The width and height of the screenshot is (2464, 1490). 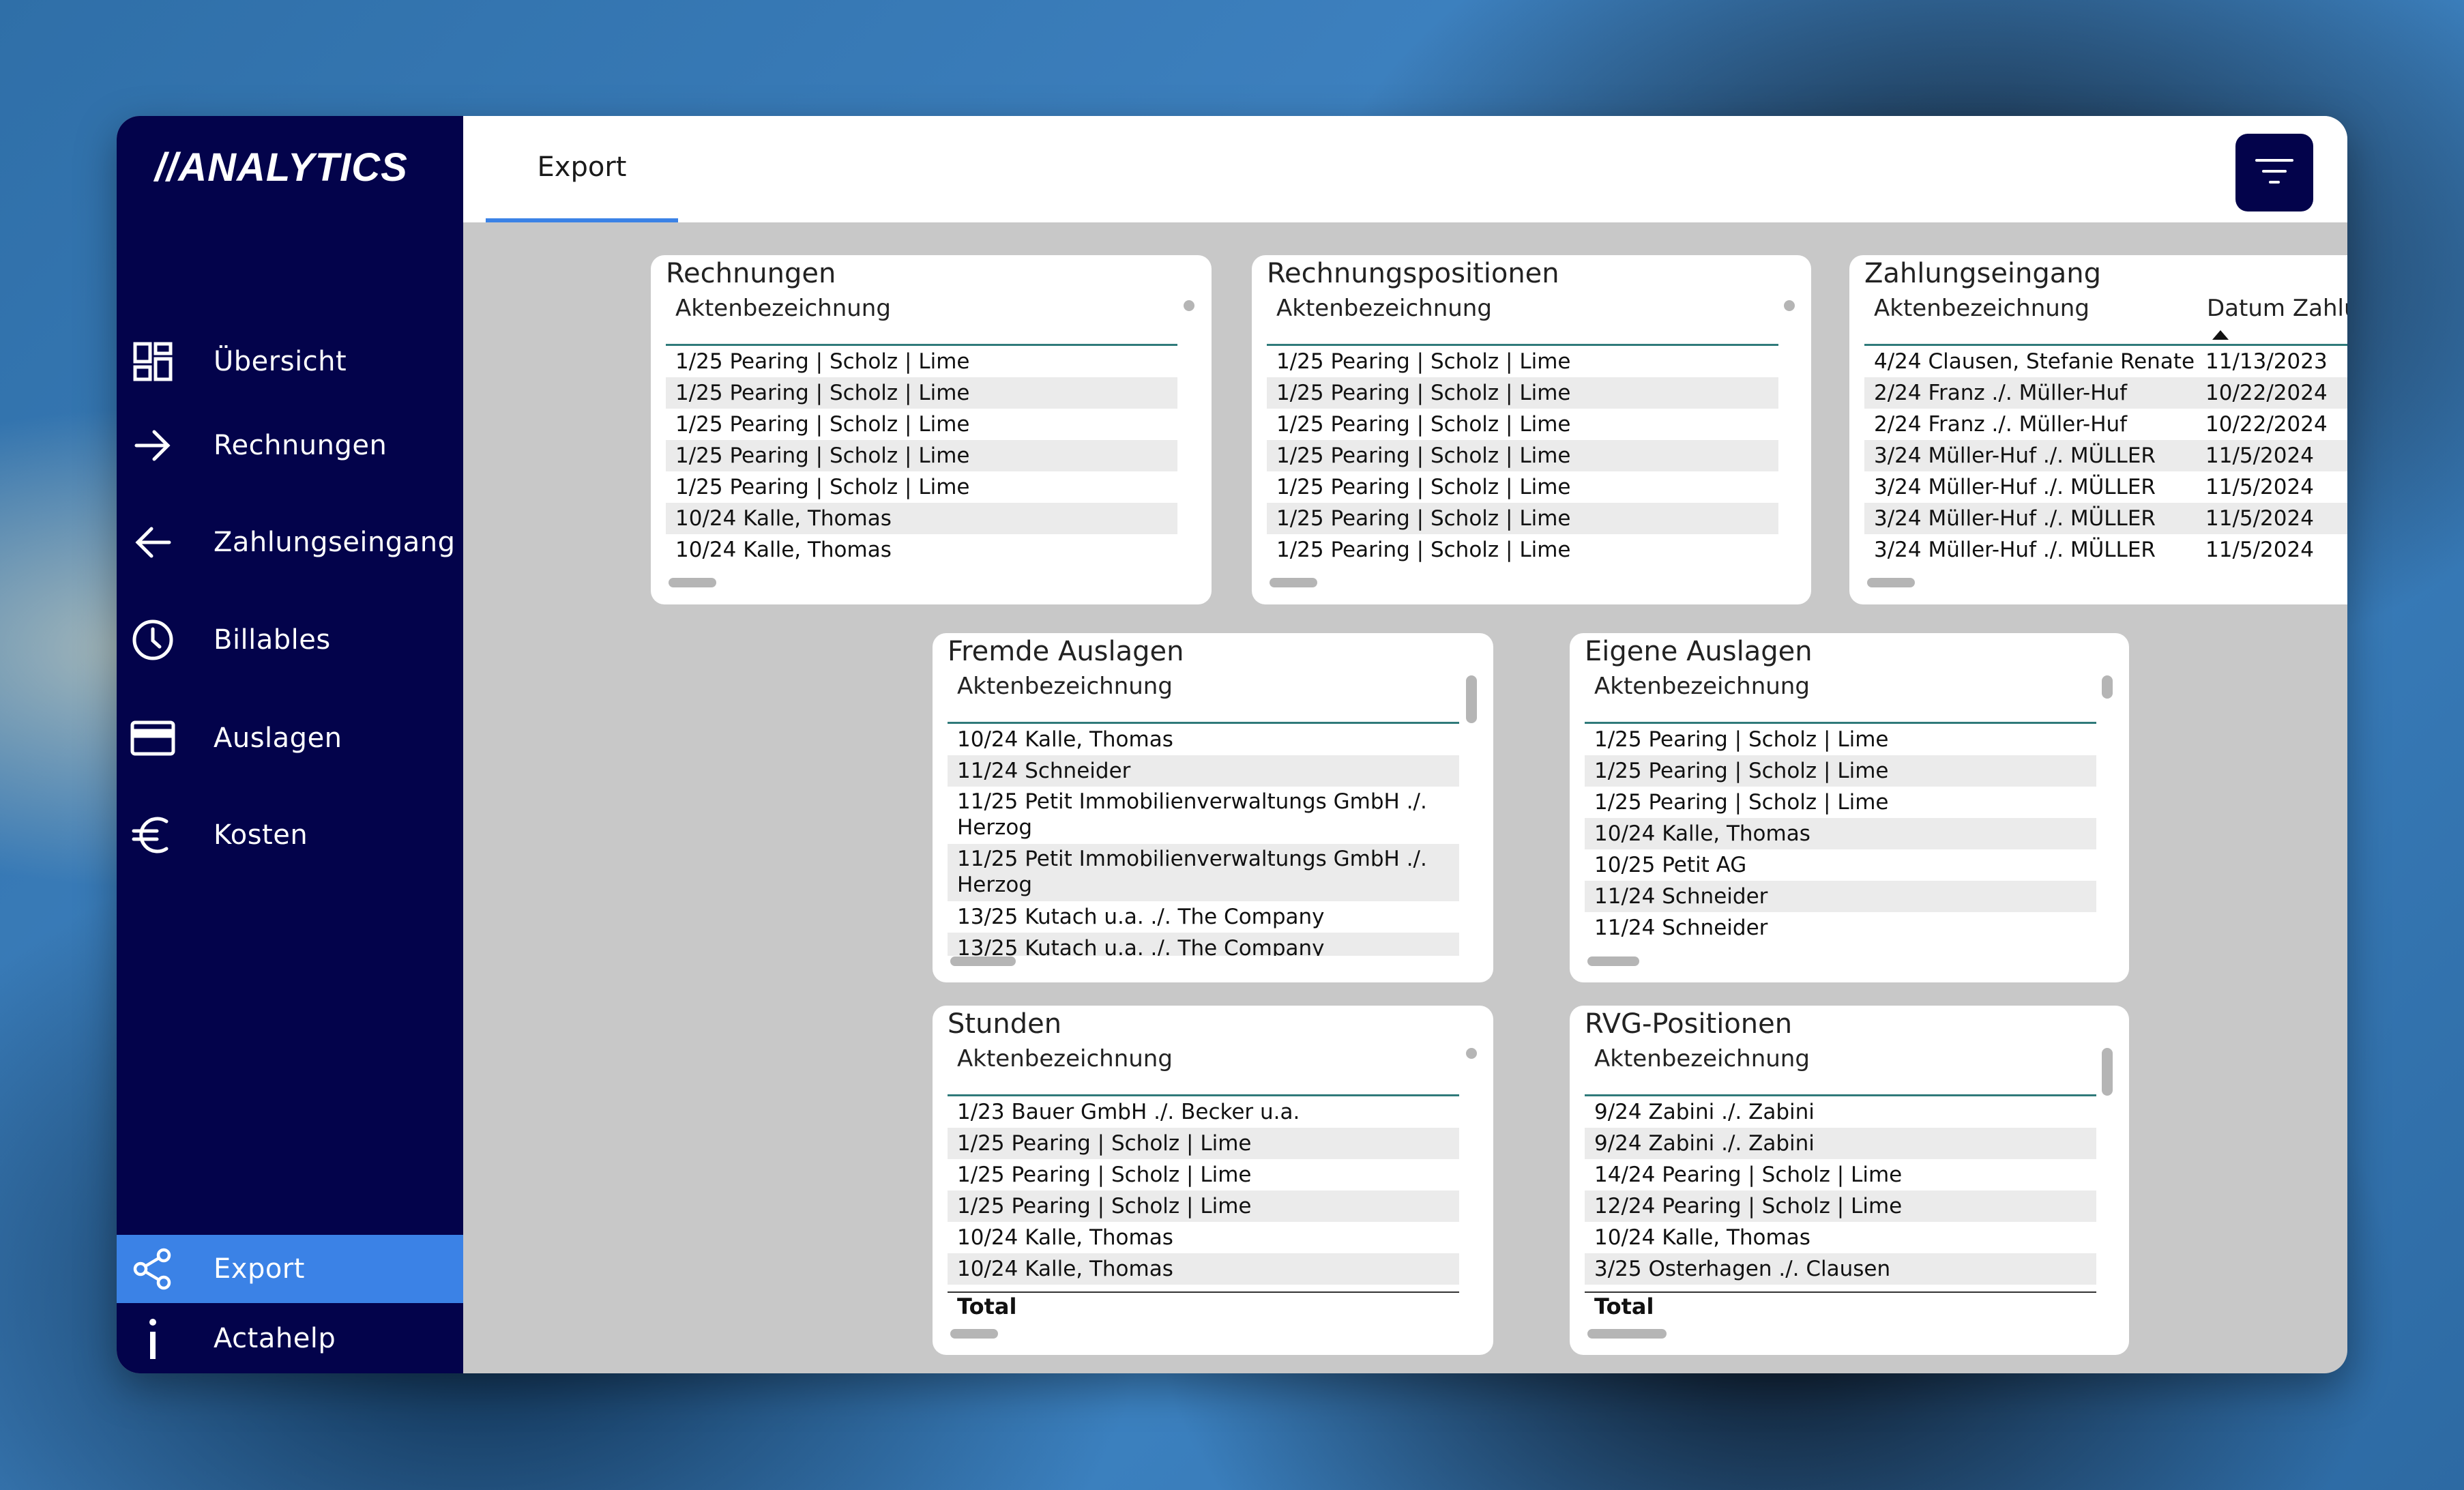 What do you see at coordinates (1689, 1024) in the screenshot?
I see `card-title: RVG-Positionen` at bounding box center [1689, 1024].